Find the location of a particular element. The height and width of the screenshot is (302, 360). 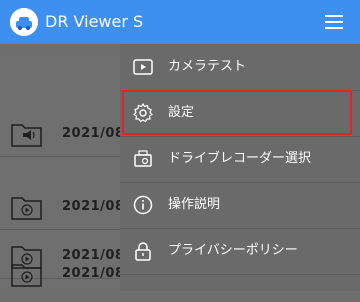

gear-icon is located at coordinates (143, 113).